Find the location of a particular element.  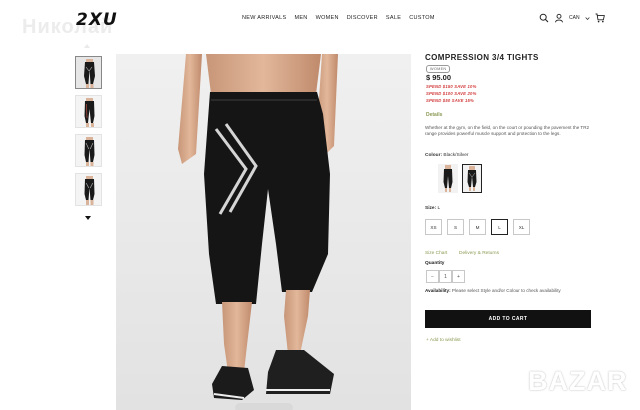

size-label-title: Size: is located at coordinates (431, 208).